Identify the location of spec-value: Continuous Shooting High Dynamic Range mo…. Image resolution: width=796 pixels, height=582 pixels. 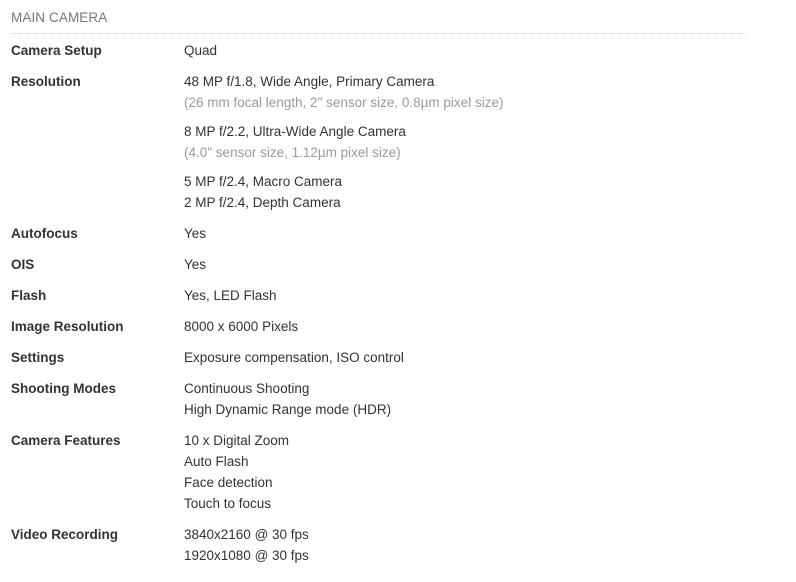
(464, 399).